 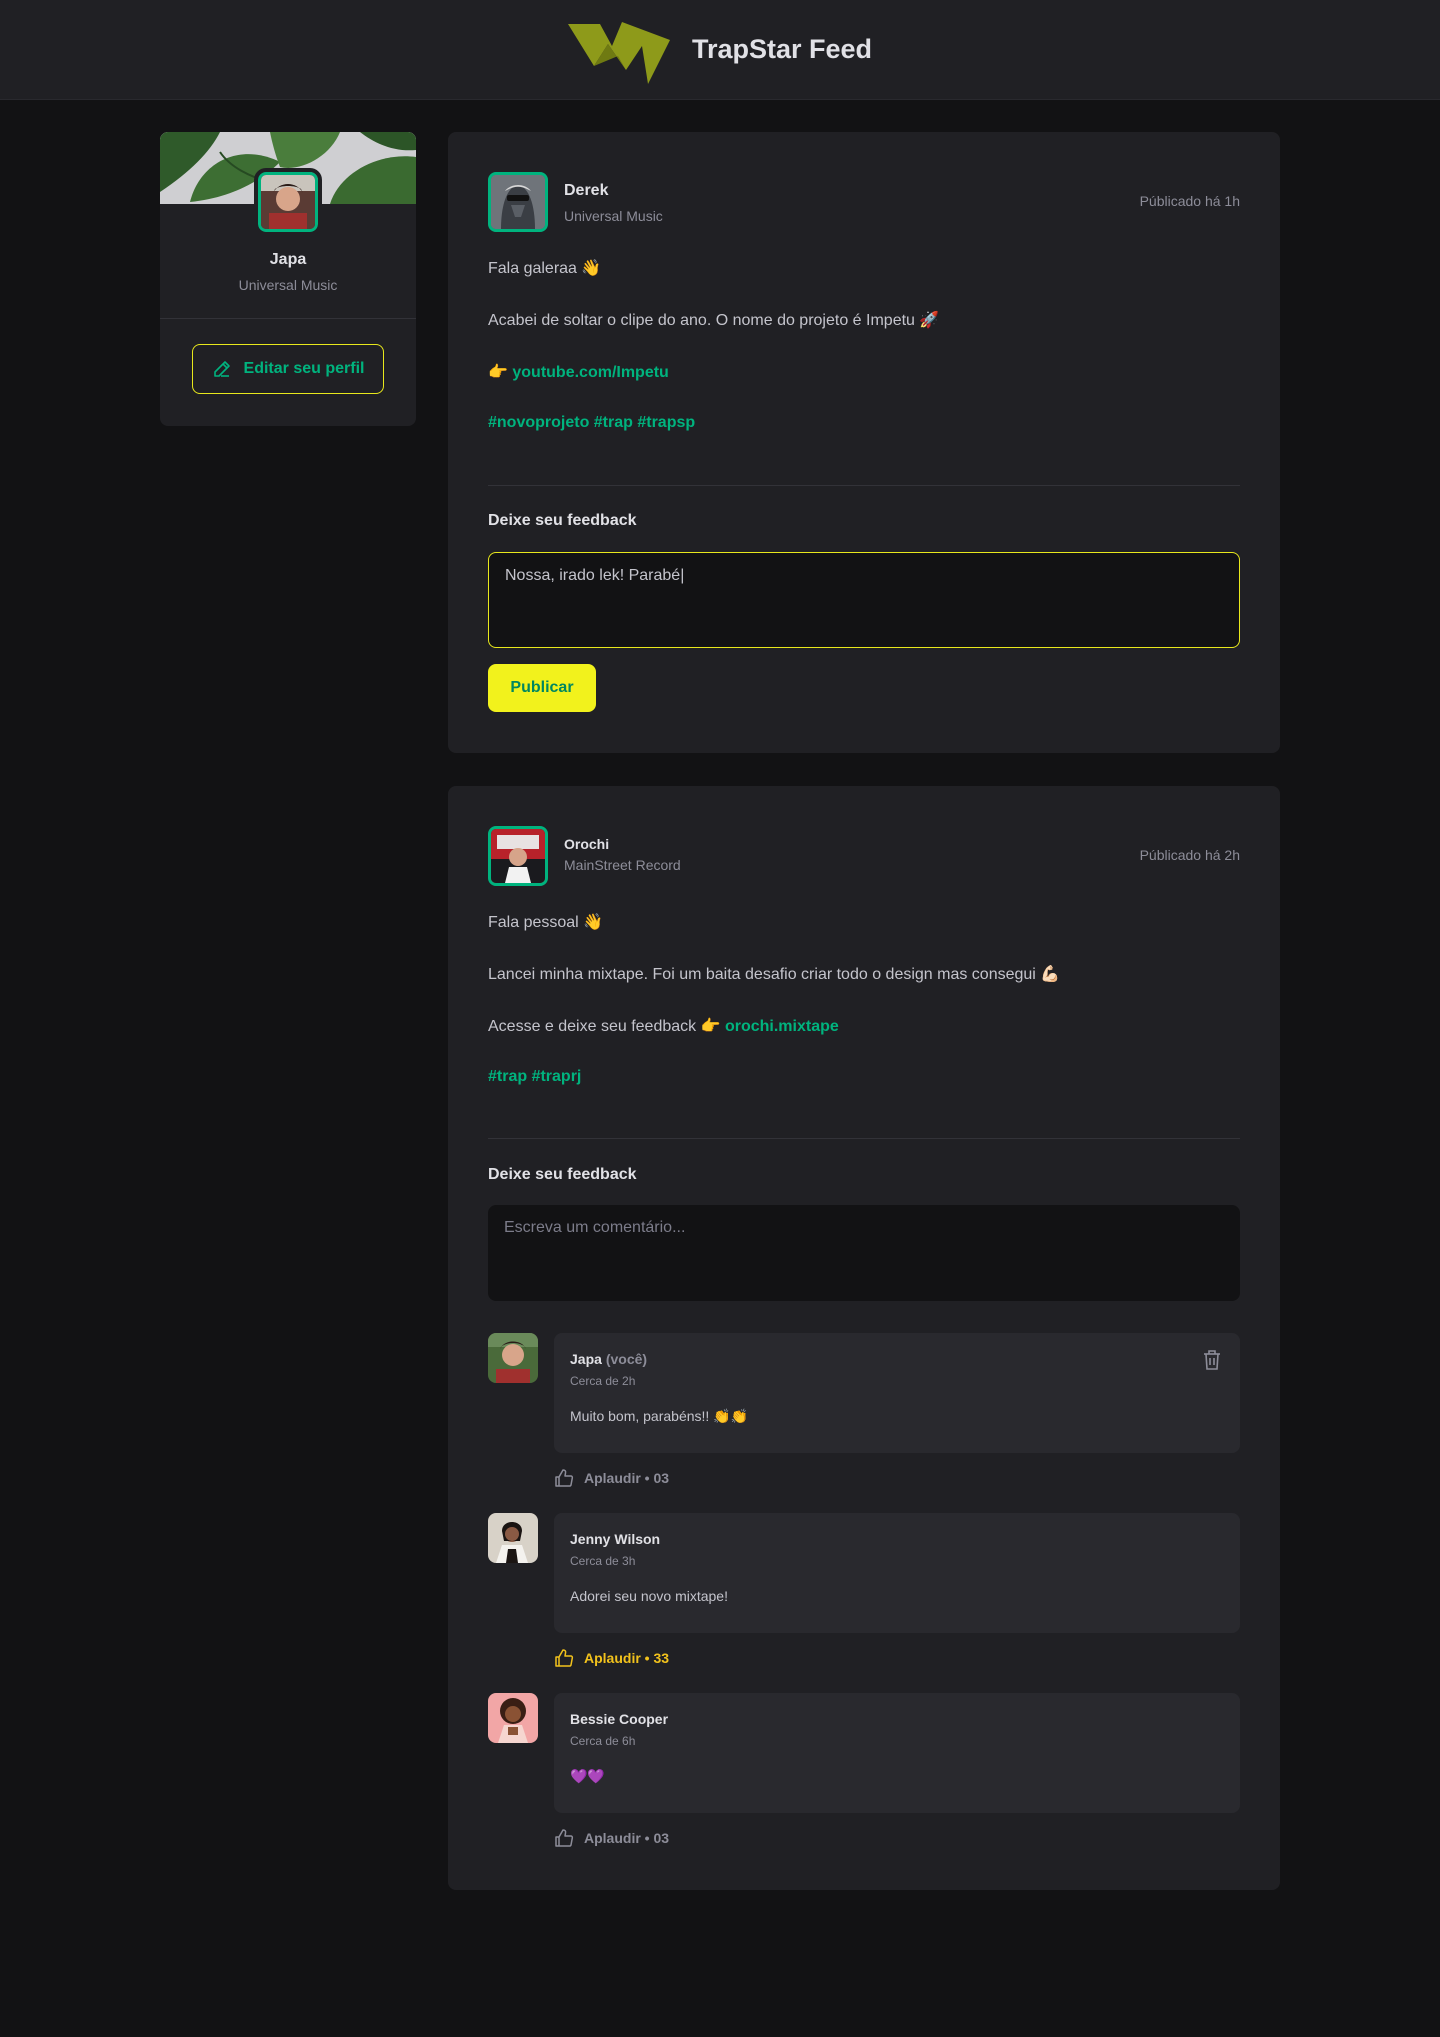 I want to click on comment-text: Muito bom, parabéns!! 👏👏, so click(x=659, y=1416).